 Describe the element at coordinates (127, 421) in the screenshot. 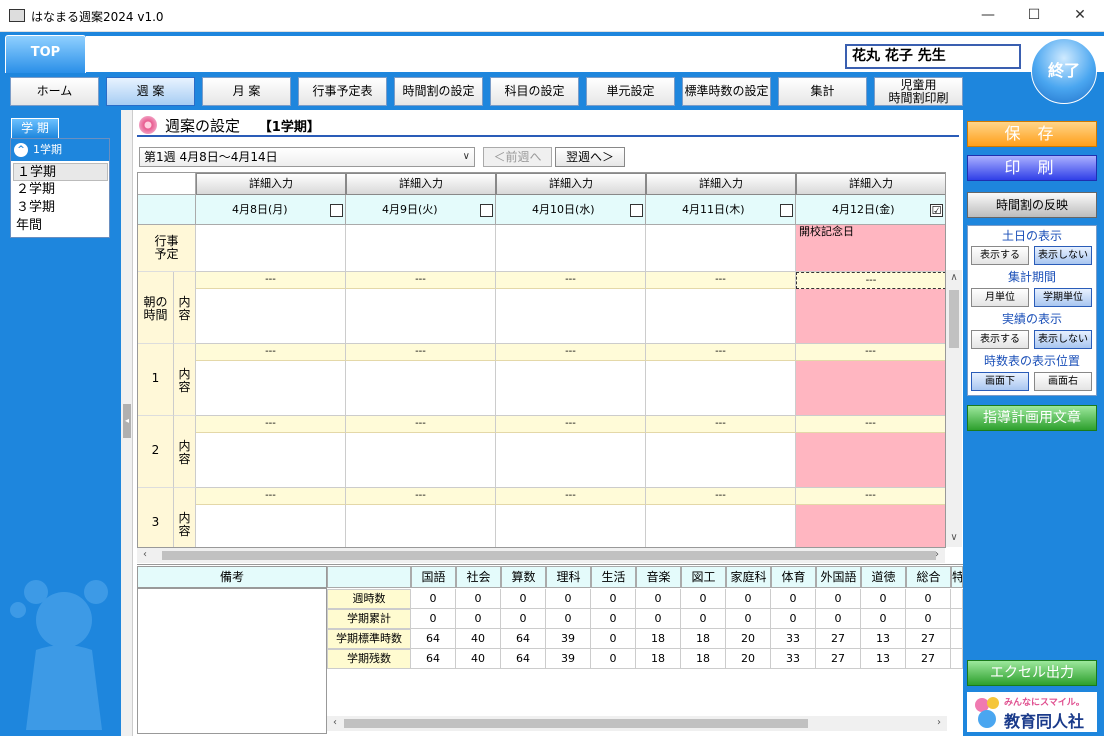

I see `splitter-handle: ◂` at that location.